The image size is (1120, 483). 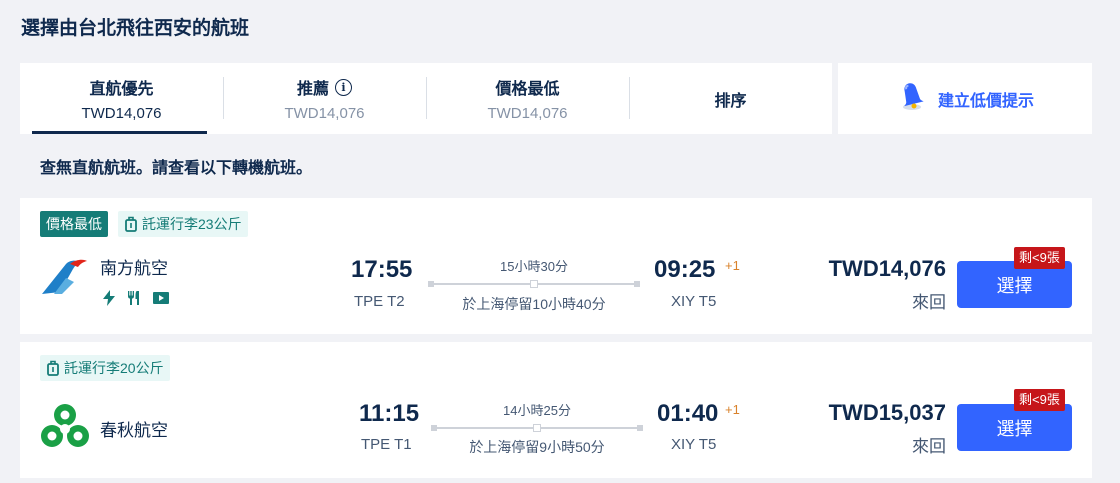 I want to click on bell-icon, so click(x=912, y=98).